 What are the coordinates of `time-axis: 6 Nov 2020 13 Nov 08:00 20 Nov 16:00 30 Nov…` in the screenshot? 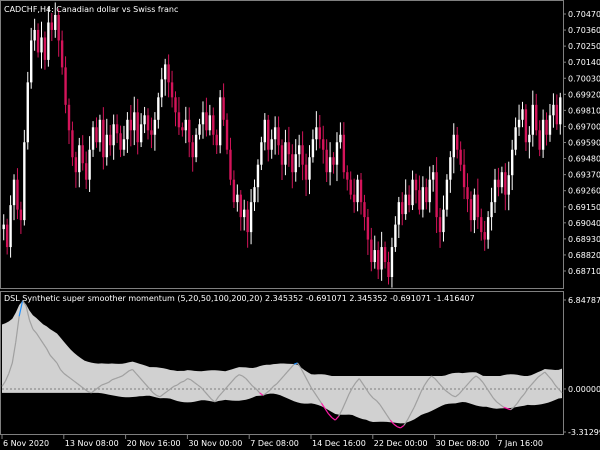 It's located at (272, 441).